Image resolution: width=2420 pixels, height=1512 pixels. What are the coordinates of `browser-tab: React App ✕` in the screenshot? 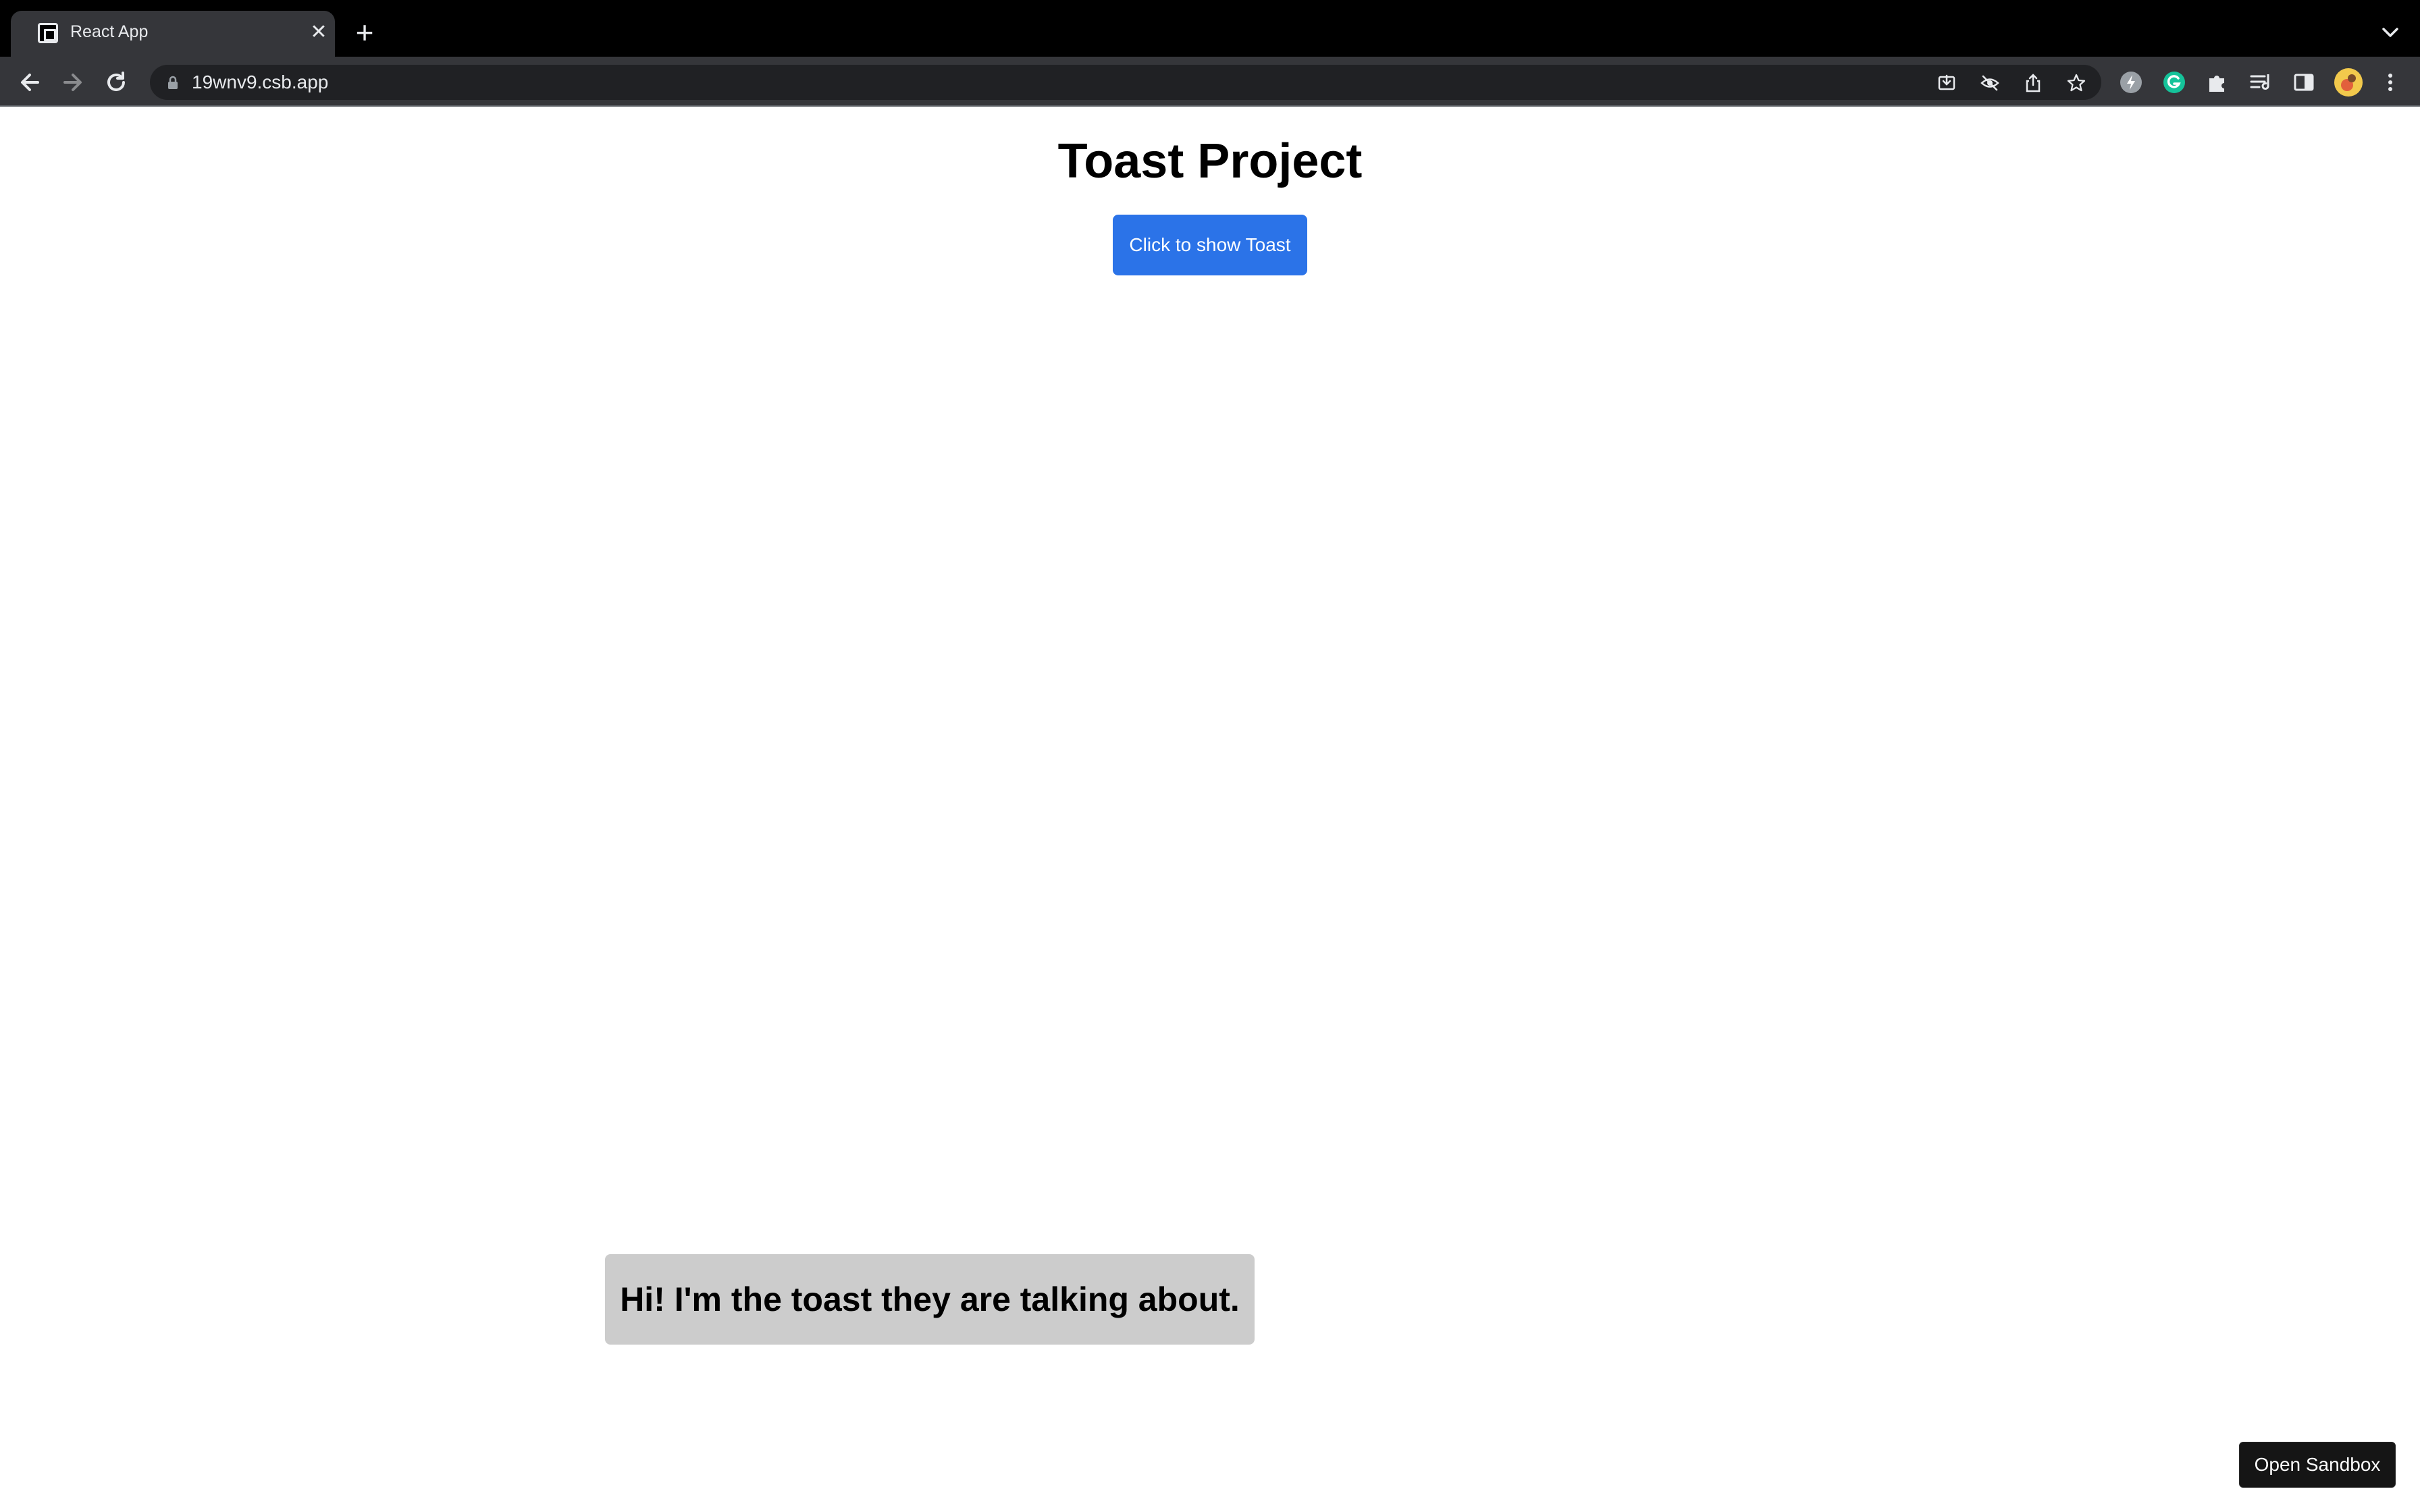 It's located at (173, 34).